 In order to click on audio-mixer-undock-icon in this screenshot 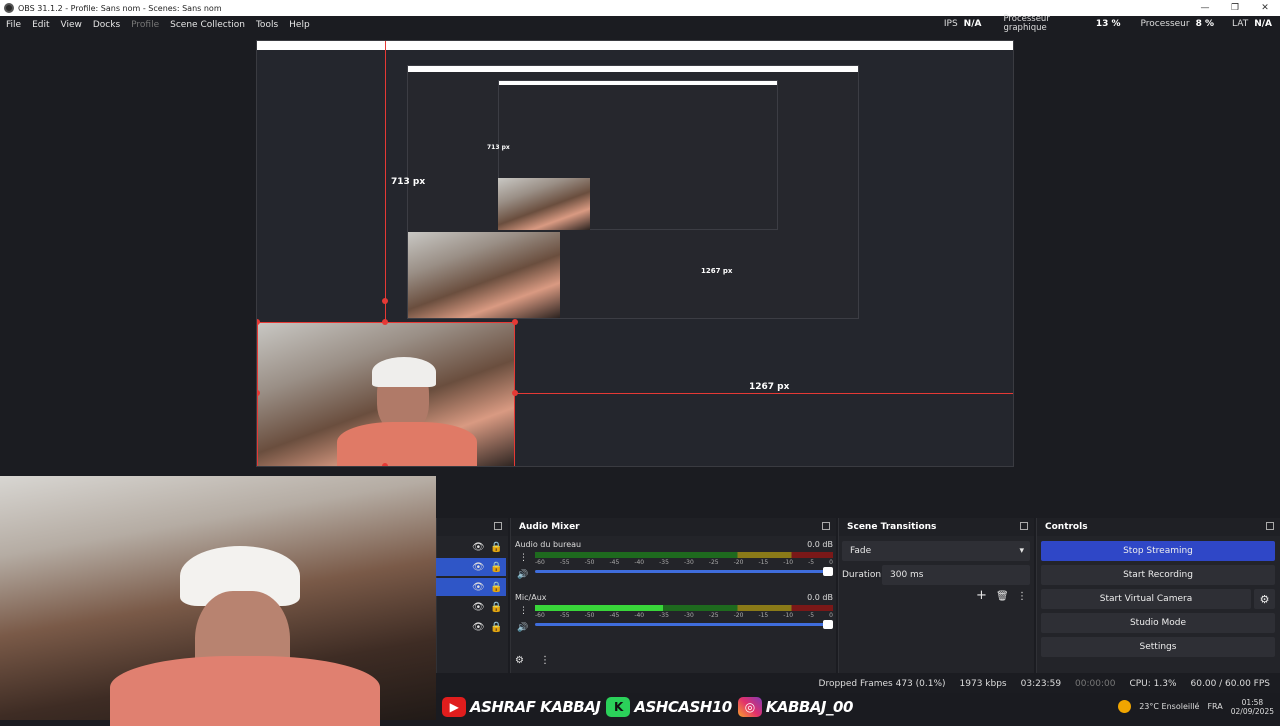, I will do `click(826, 526)`.